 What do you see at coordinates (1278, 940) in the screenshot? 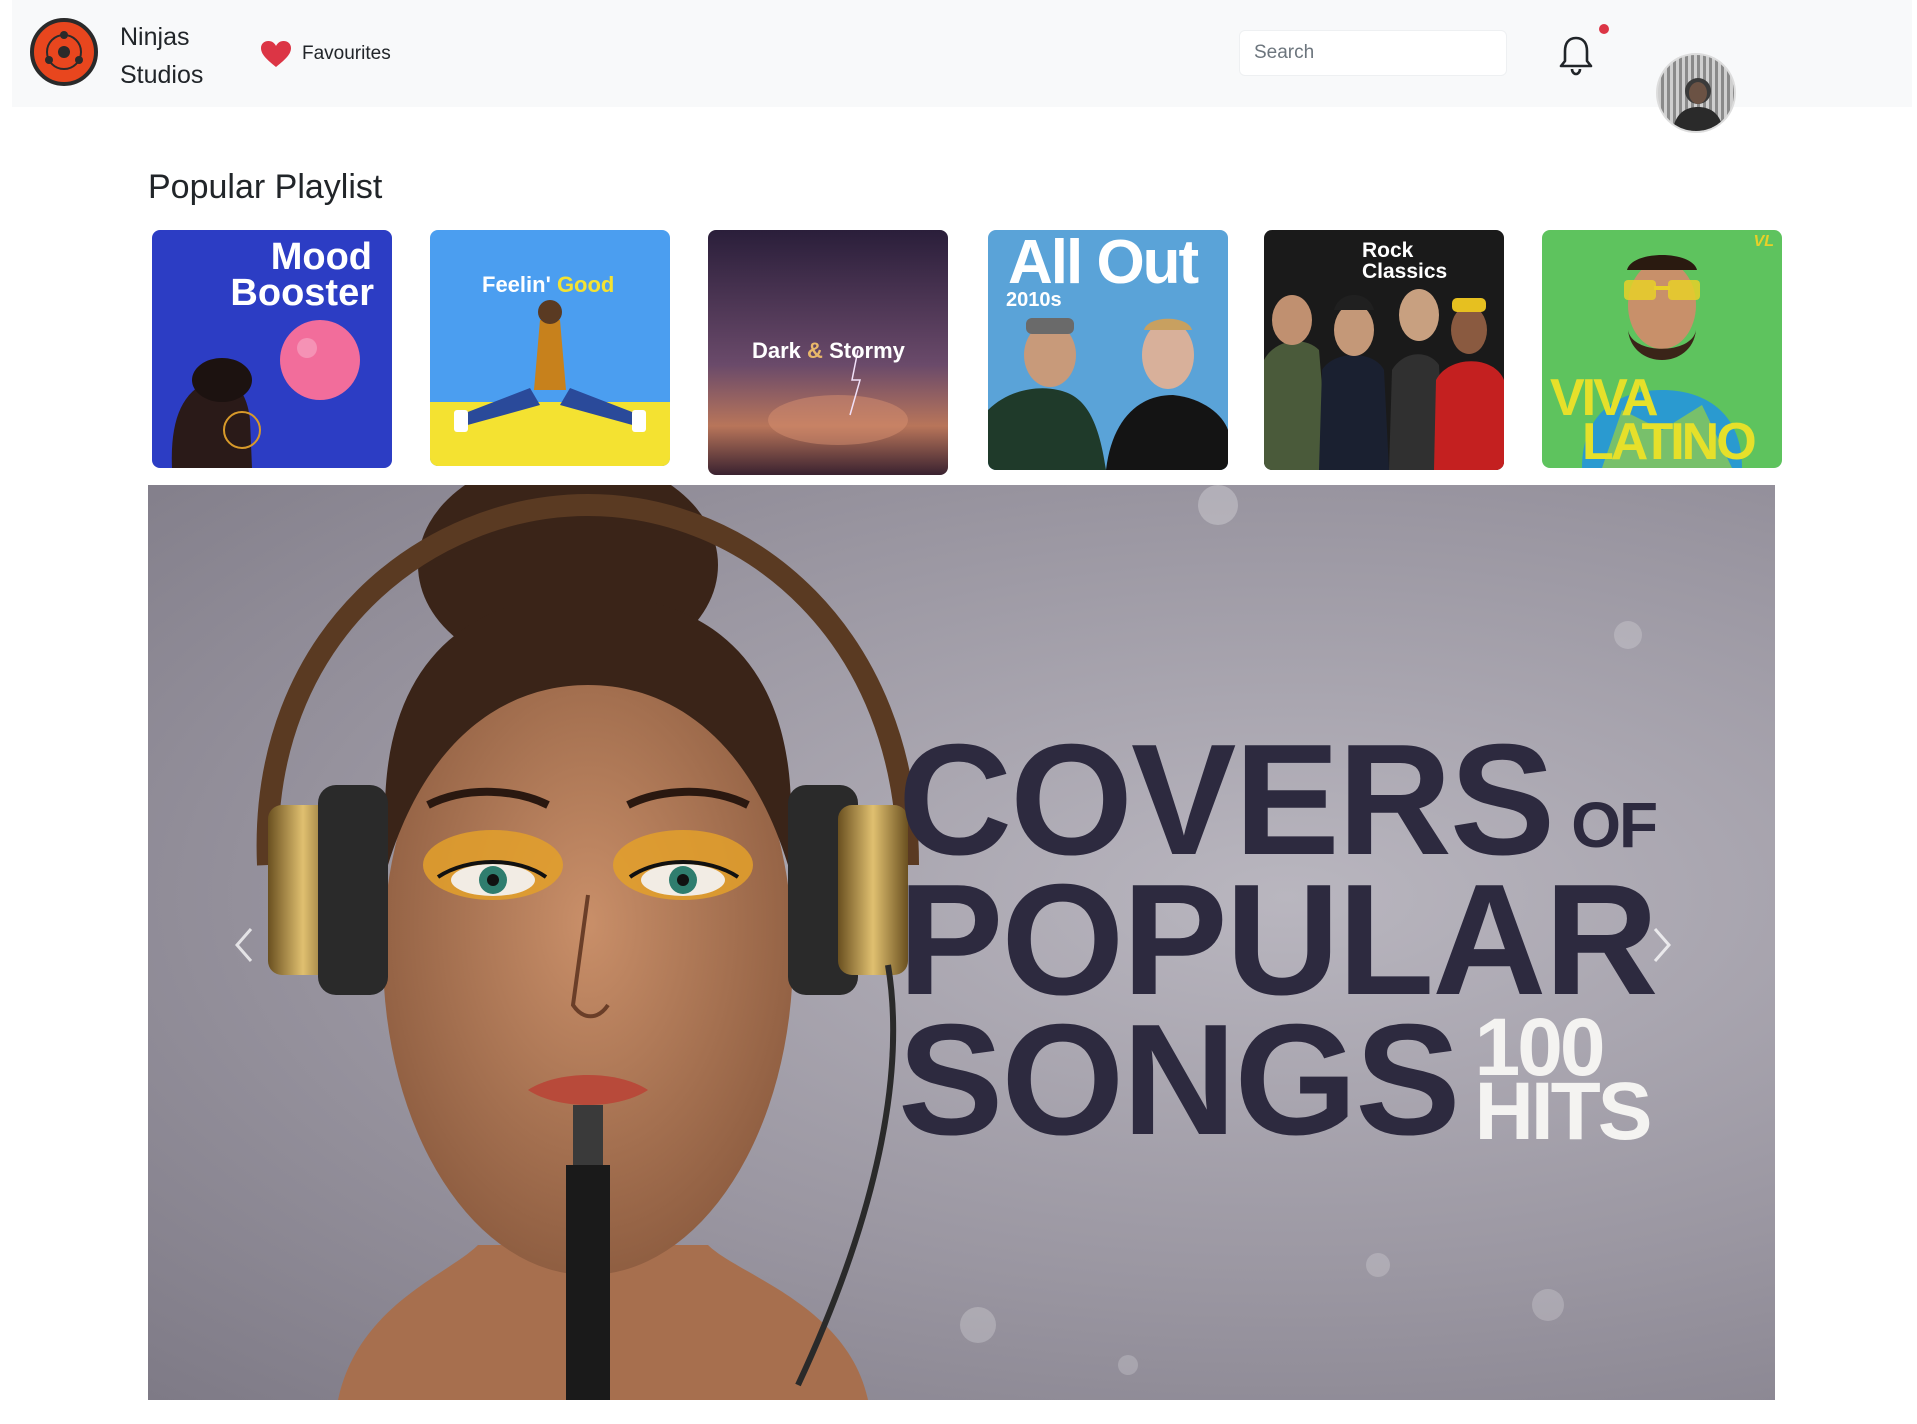
I see `hero-line2: POPULAR` at bounding box center [1278, 940].